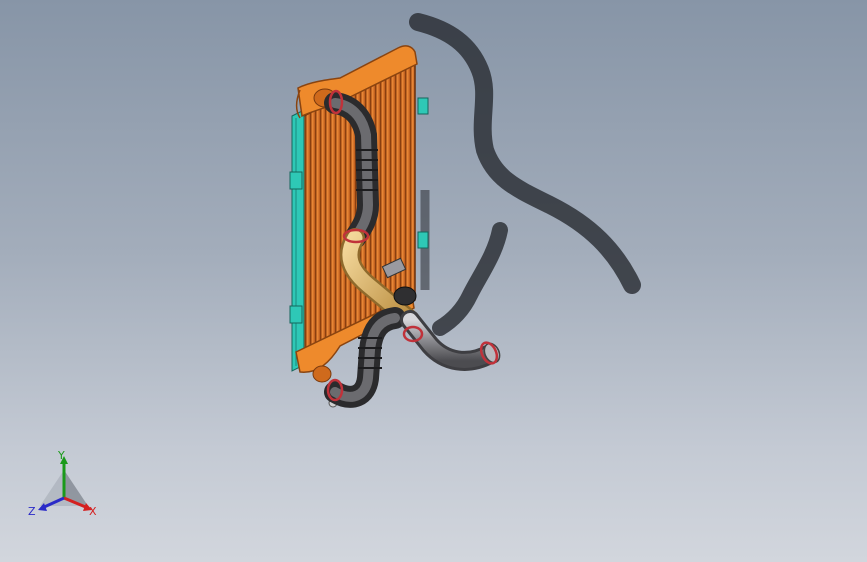  I want to click on axis-y-label: Y, so click(61, 455).